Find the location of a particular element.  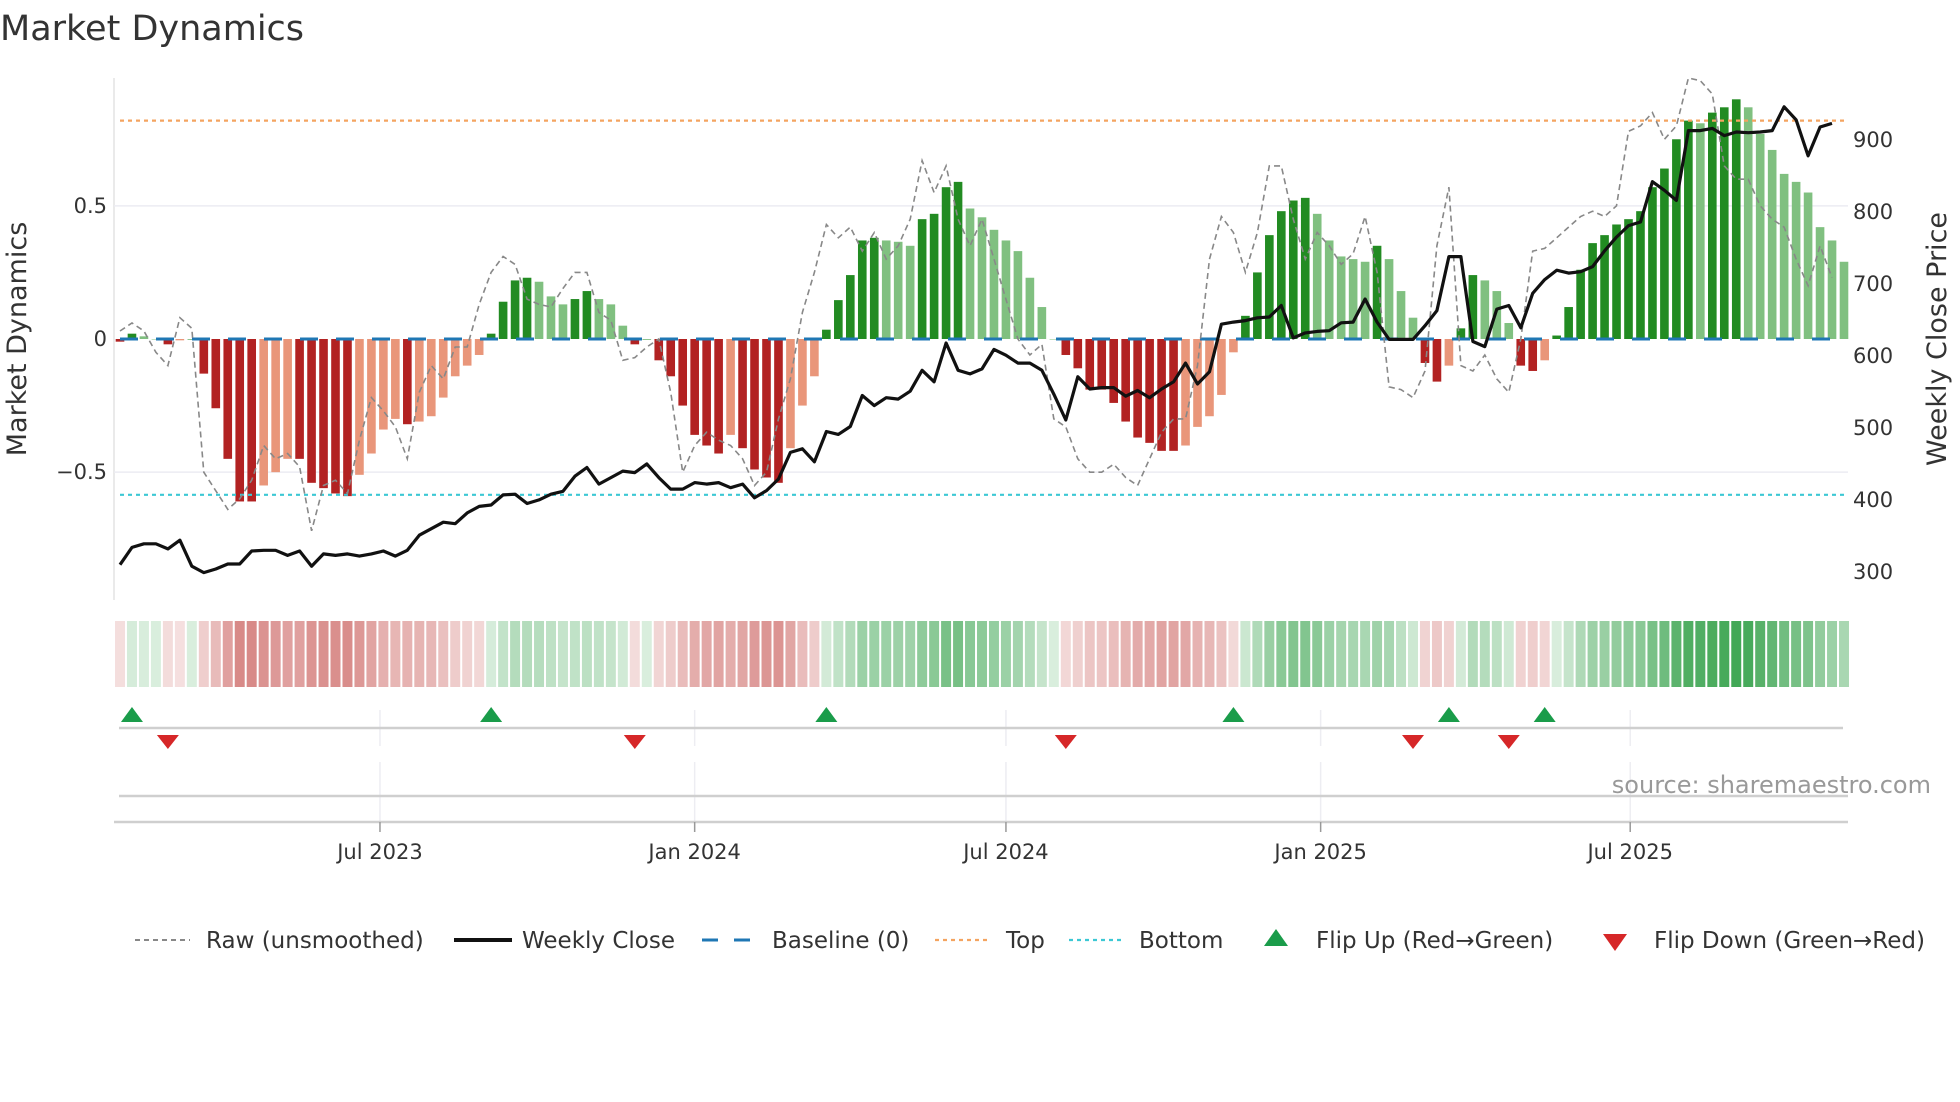

x-tick-label: Jul 2024 is located at coordinates (1004, 852).